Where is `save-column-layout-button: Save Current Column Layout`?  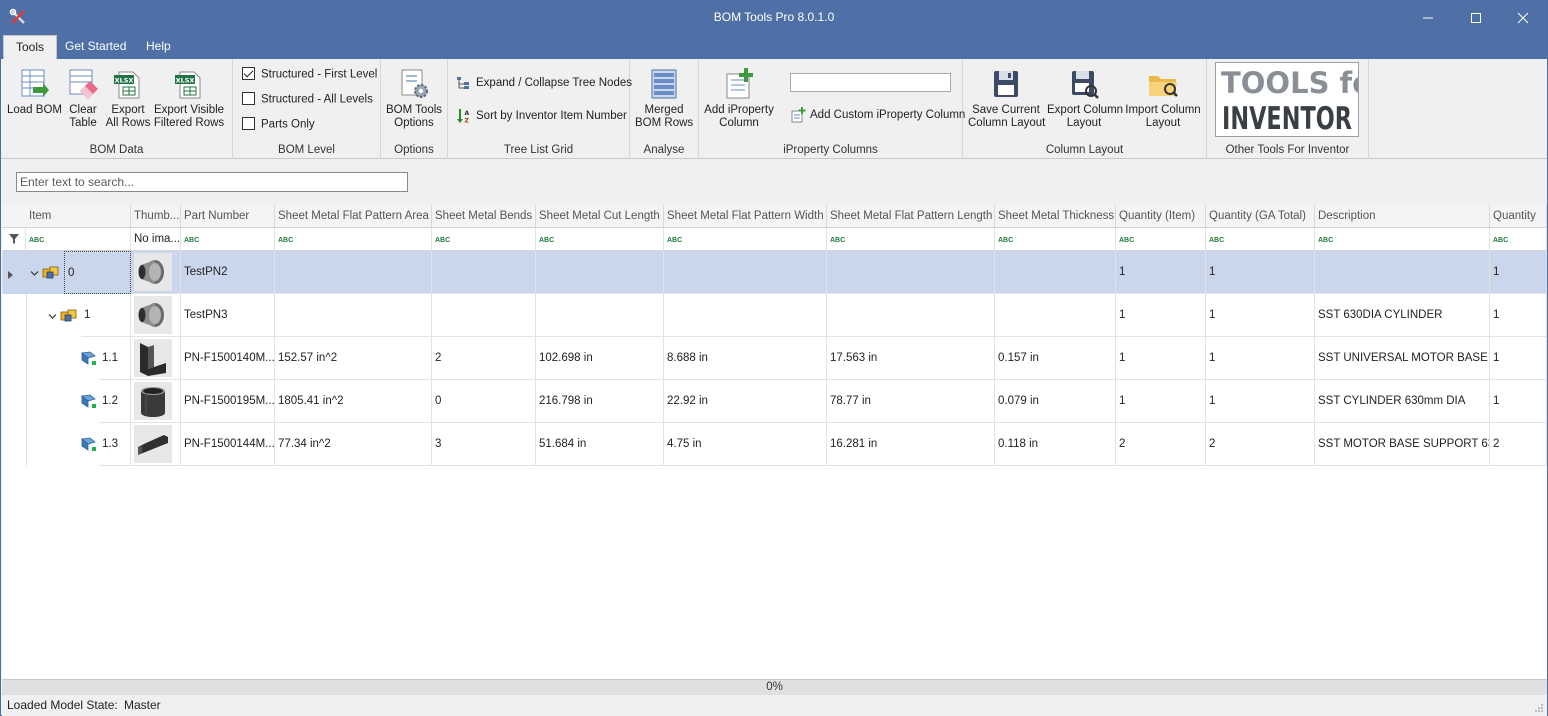
save-column-layout-button: Save Current Column Layout is located at coordinates (1006, 98).